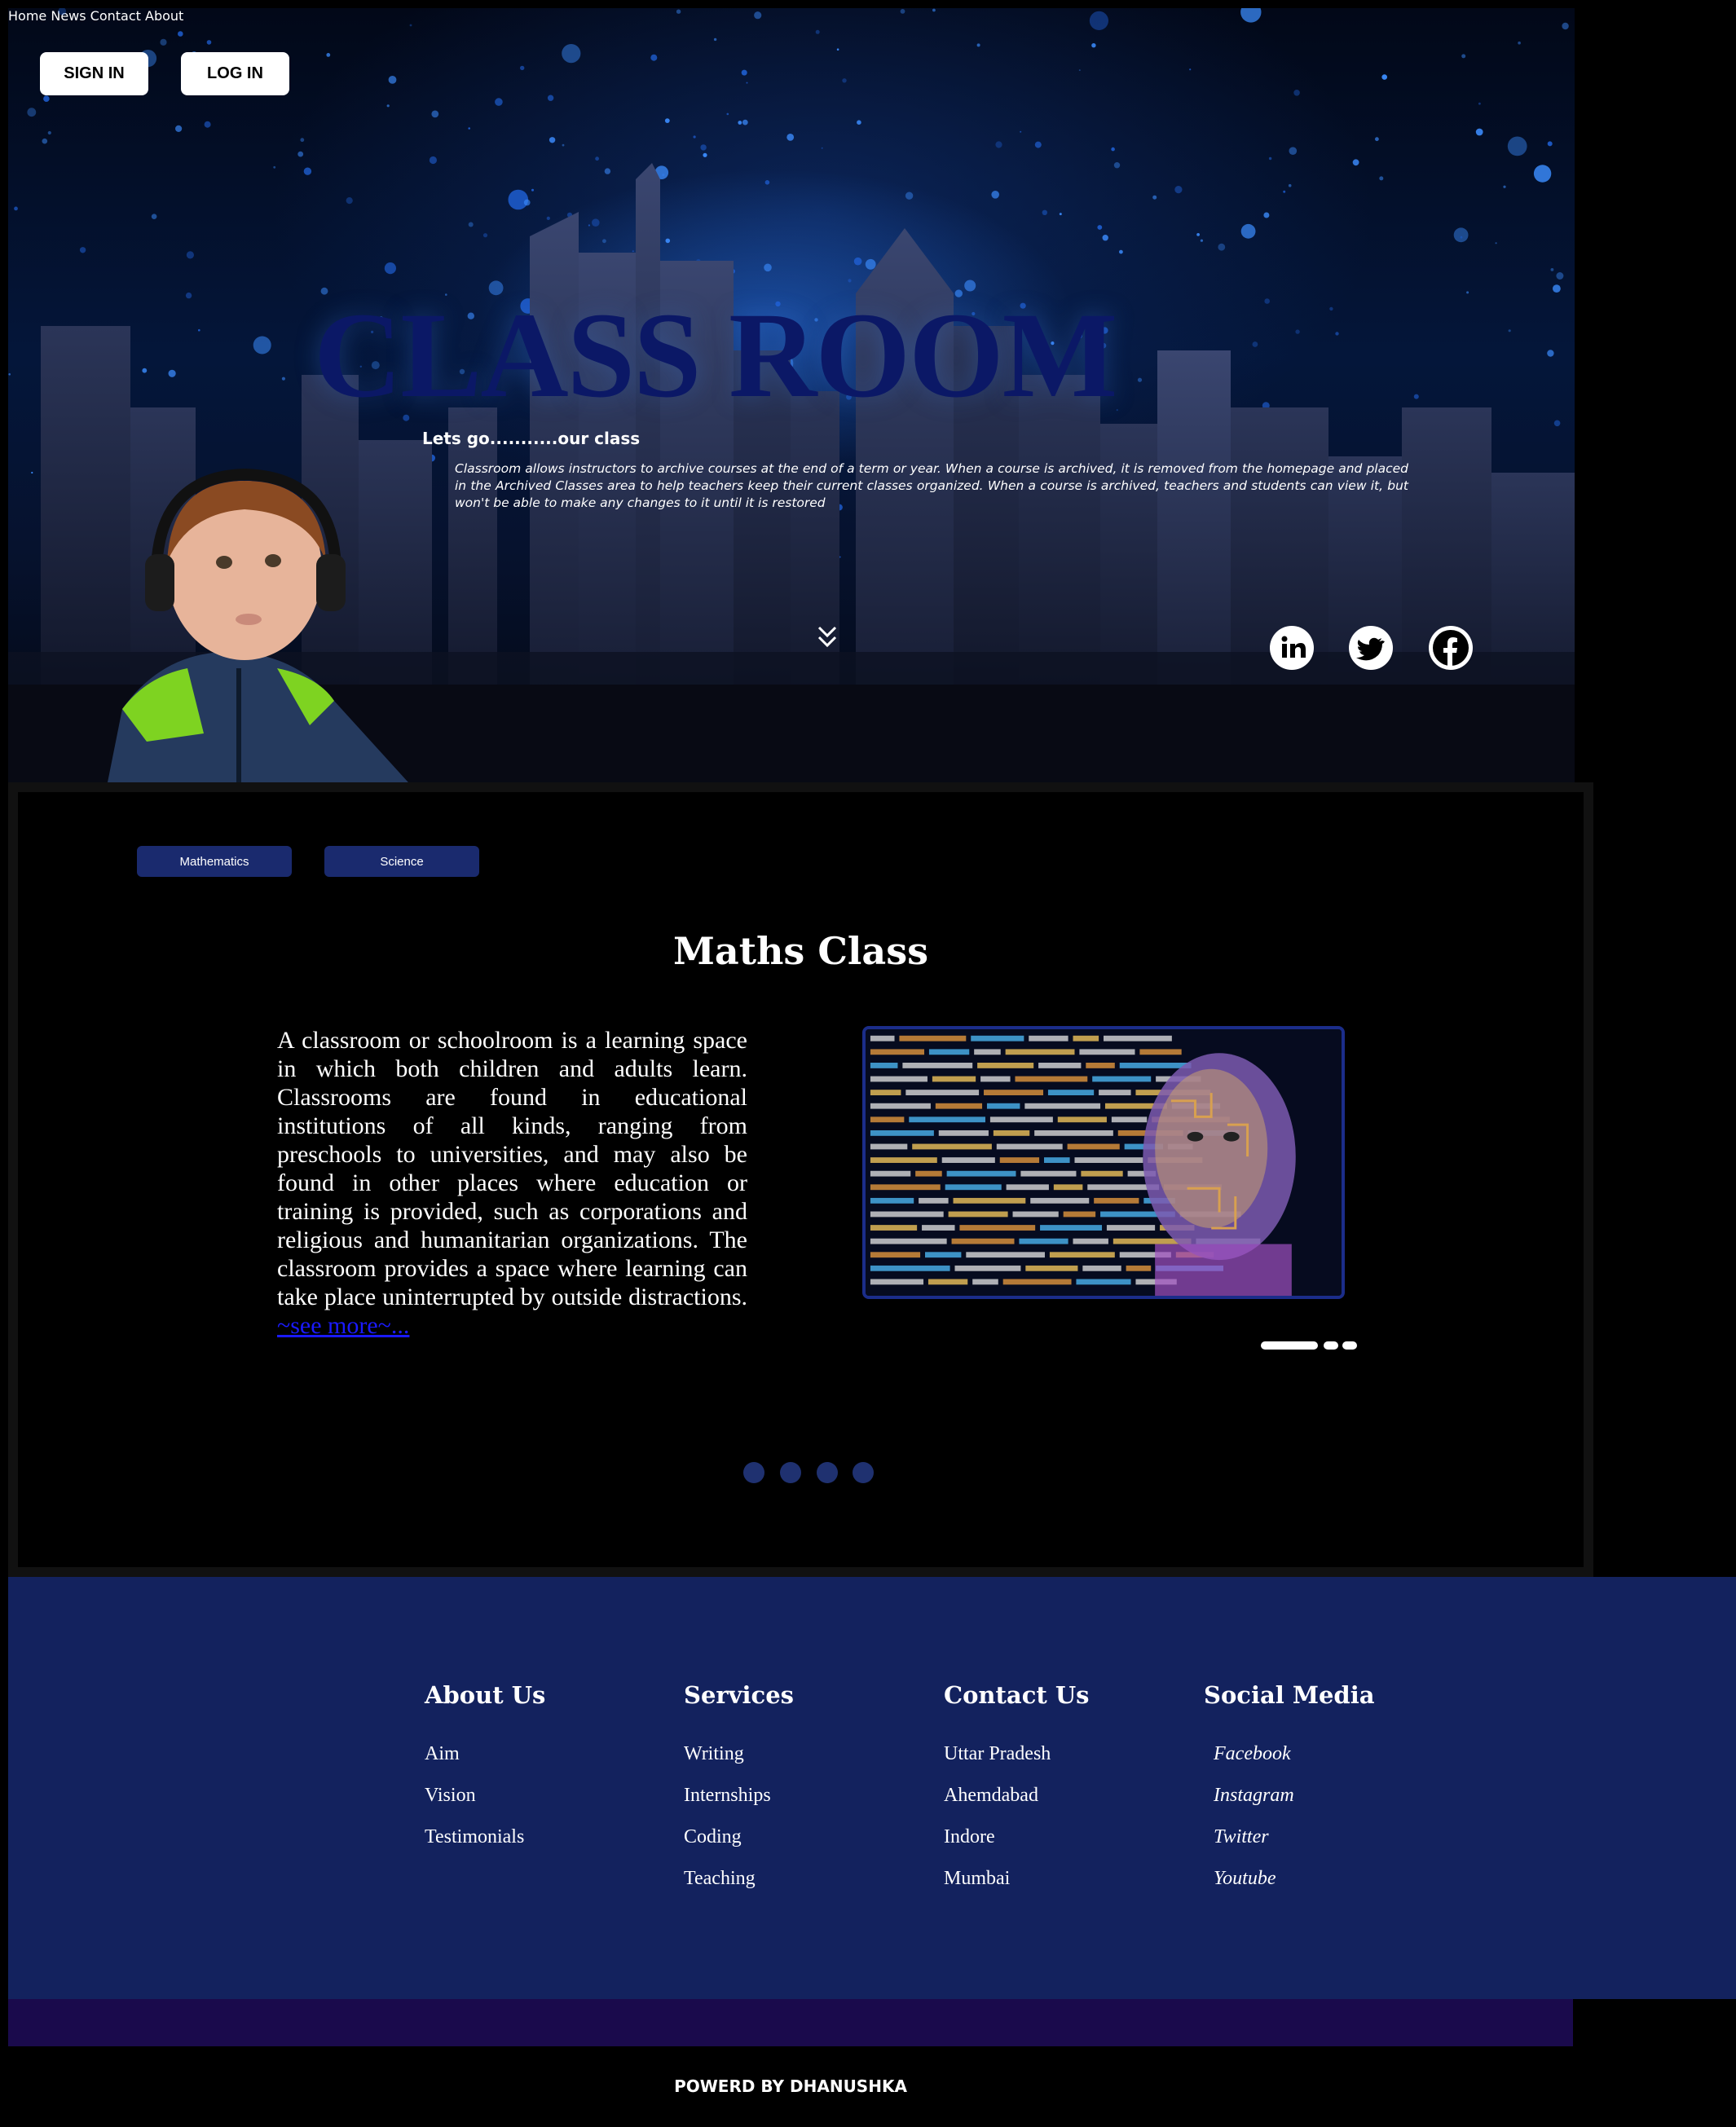 The image size is (1736, 2127). I want to click on footer-heading: Contact Us, so click(1017, 1695).